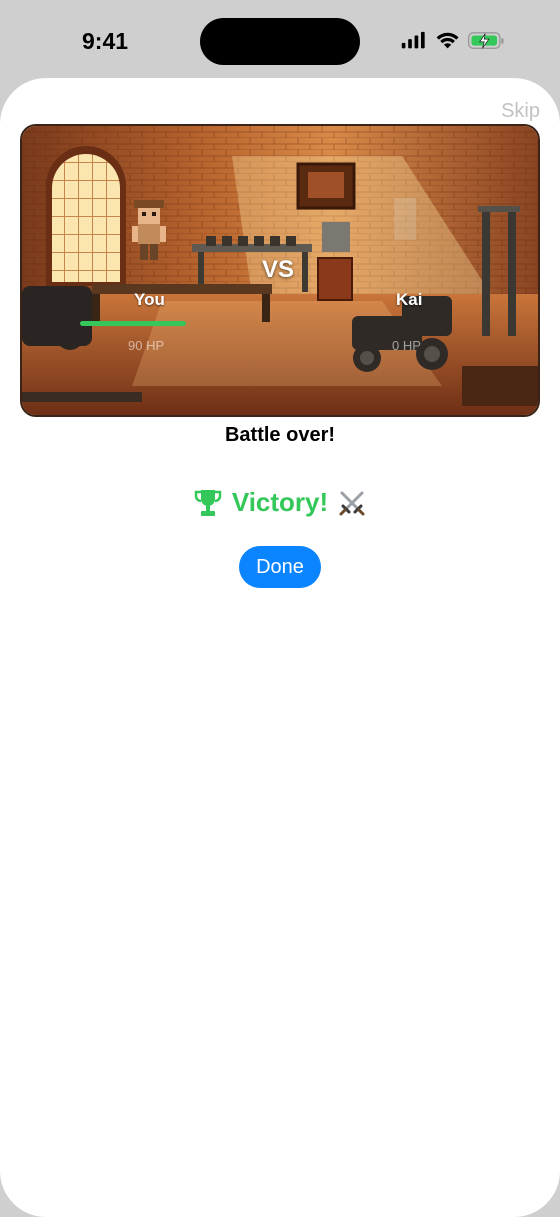 This screenshot has height=1217, width=560. I want to click on status-bar: 9:41, so click(280, 40).